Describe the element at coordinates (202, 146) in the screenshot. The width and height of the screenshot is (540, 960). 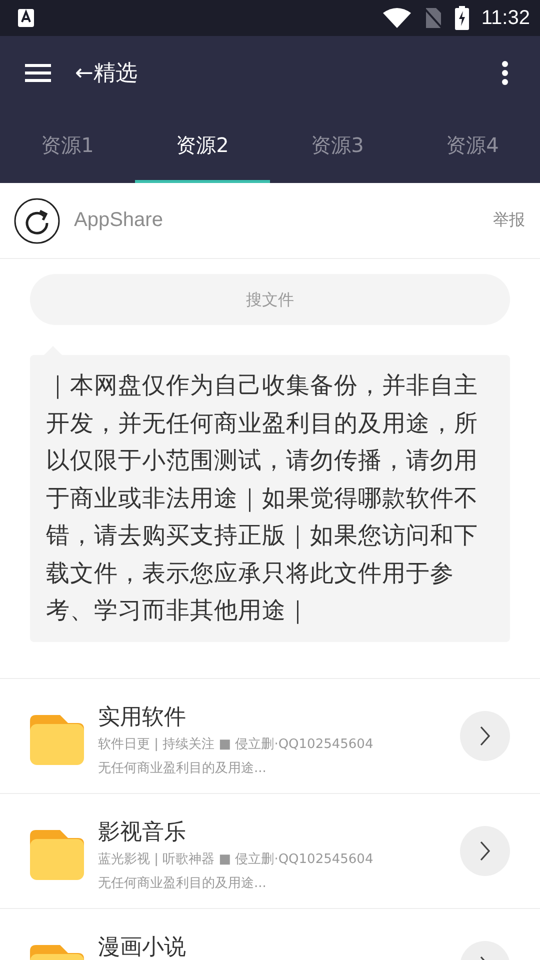
I see `tab: 资源2` at that location.